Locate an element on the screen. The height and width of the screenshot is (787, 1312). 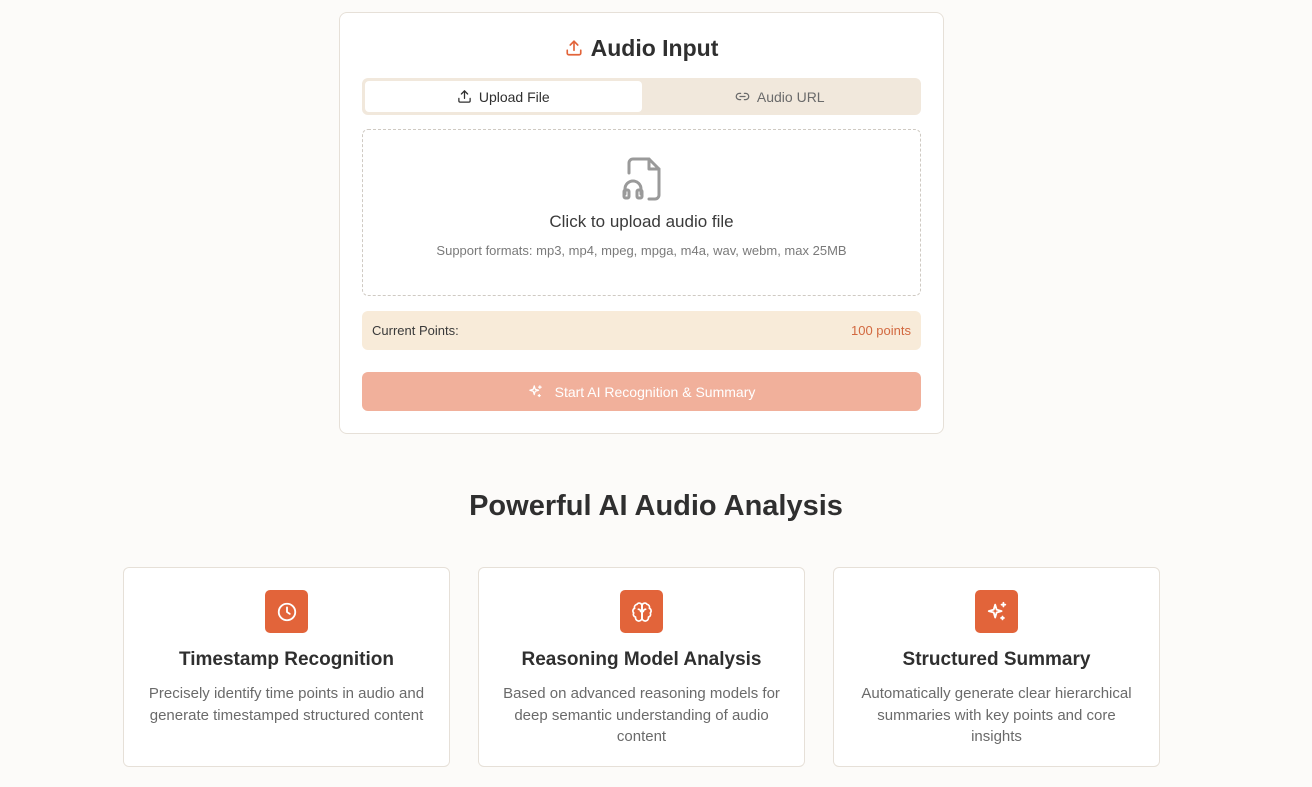
dropzone-title: Click to upload audio file is located at coordinates (641, 221).